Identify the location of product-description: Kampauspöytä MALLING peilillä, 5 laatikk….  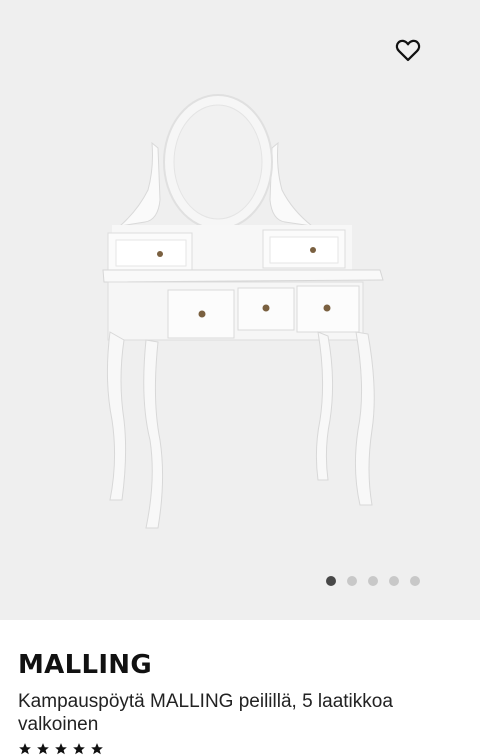
(205, 713).